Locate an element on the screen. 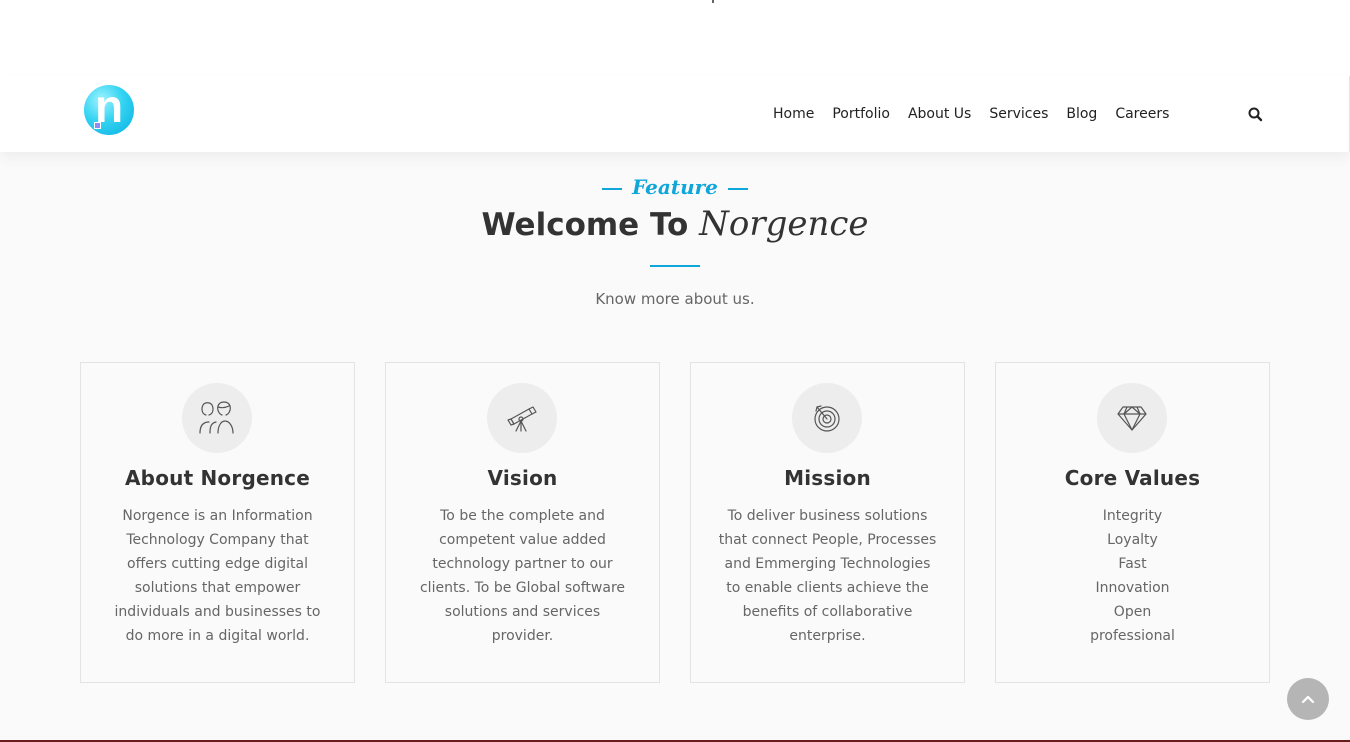  team-icon is located at coordinates (217, 418).